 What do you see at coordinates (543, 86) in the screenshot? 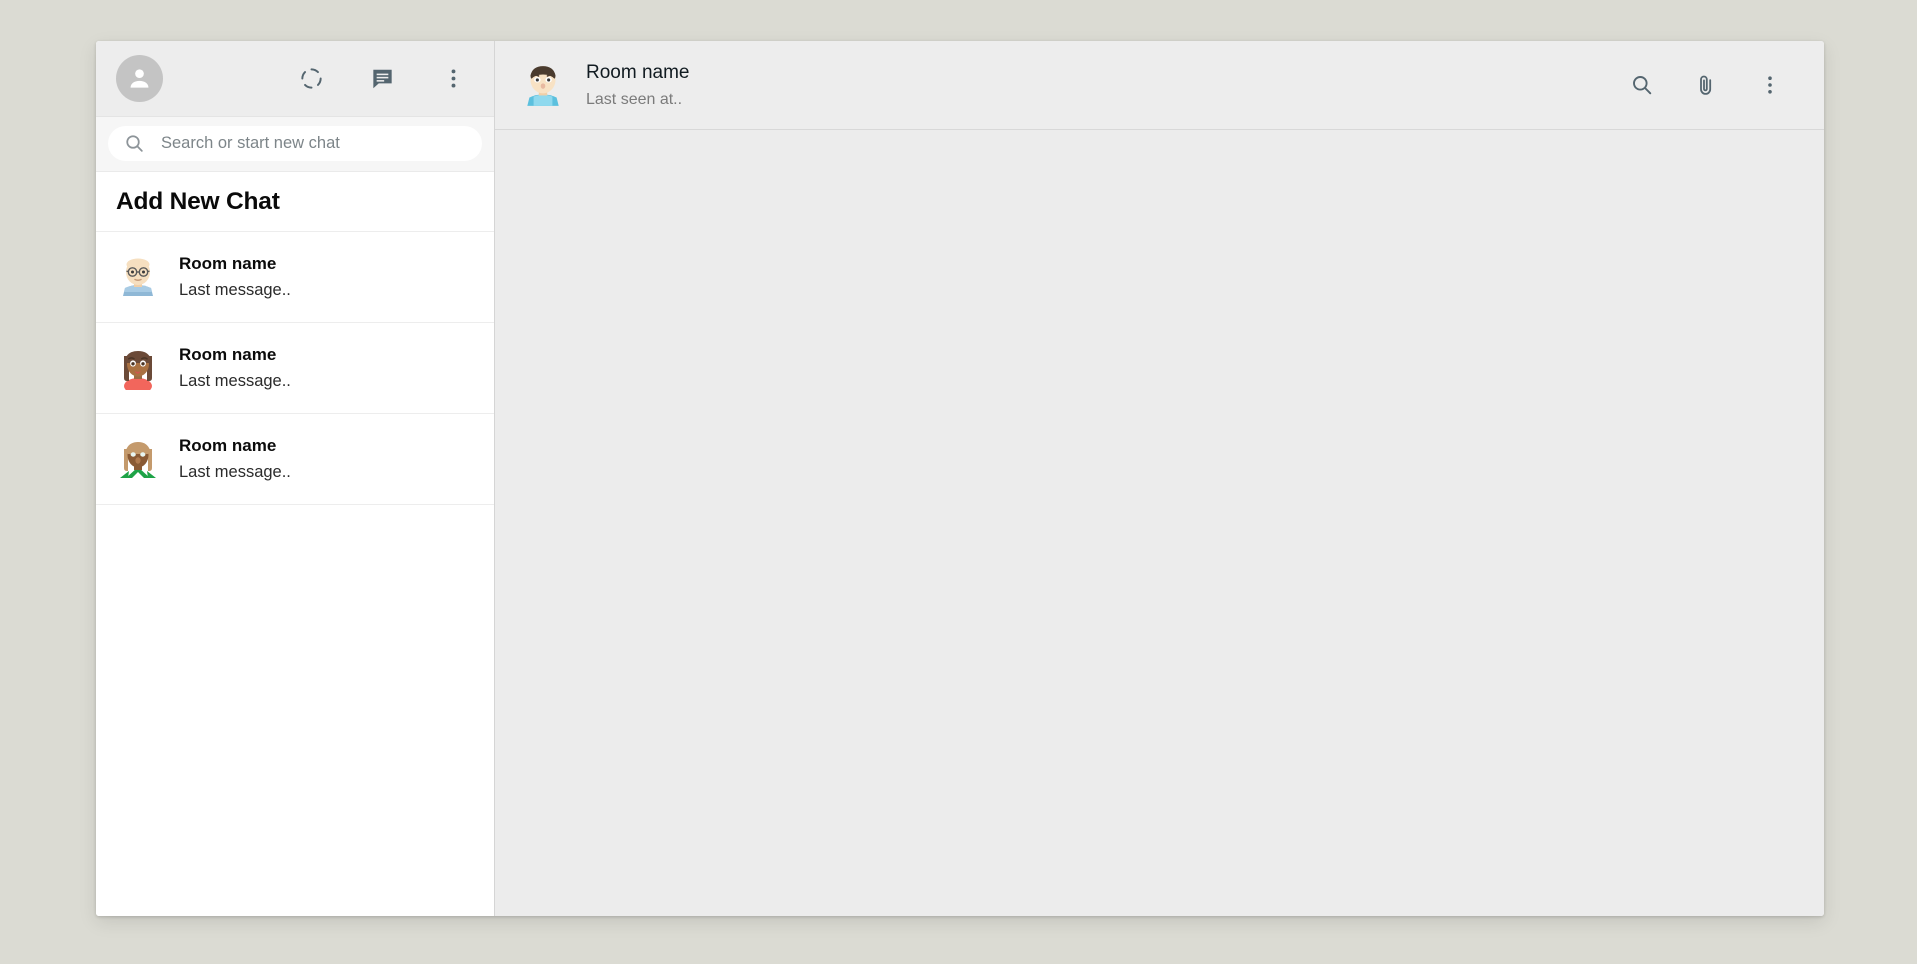
I see `man-dark-hair-blue-shirt-avatar` at bounding box center [543, 86].